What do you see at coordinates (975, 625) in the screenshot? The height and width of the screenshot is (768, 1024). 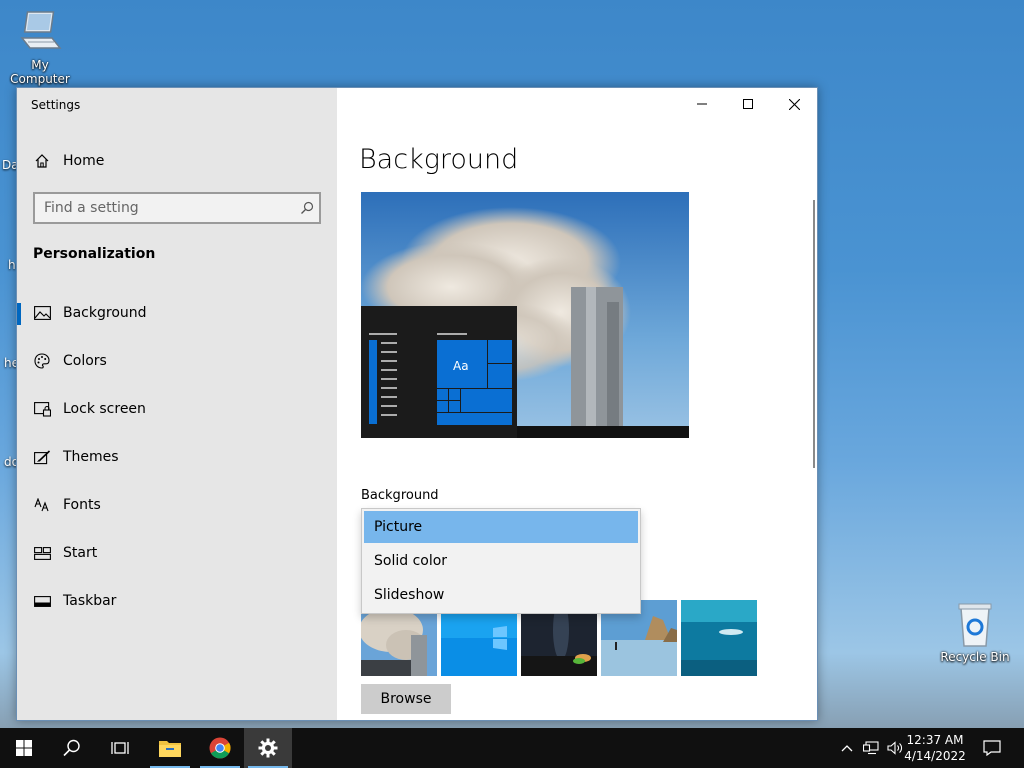 I see `recycle-bin-icon` at bounding box center [975, 625].